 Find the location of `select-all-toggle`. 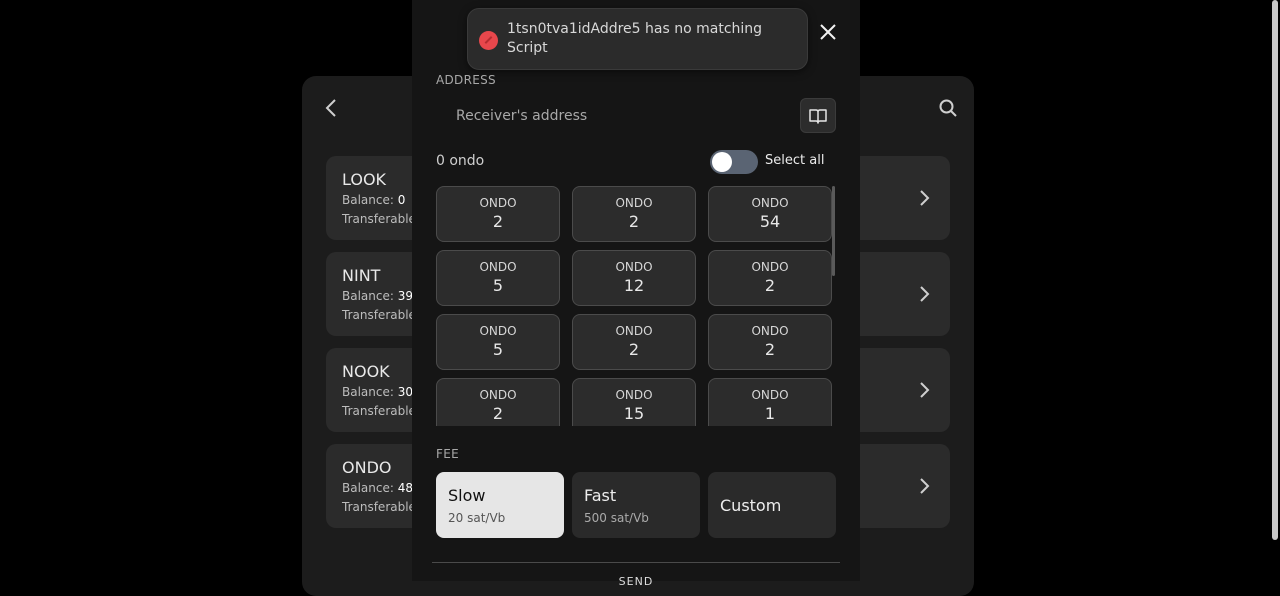

select-all-toggle is located at coordinates (734, 162).